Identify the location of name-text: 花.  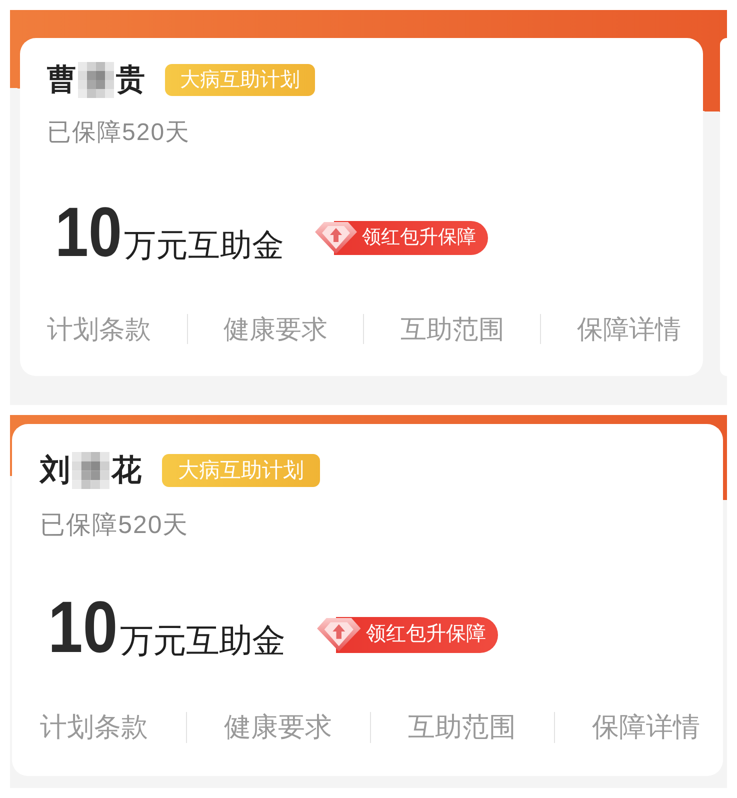
(127, 470).